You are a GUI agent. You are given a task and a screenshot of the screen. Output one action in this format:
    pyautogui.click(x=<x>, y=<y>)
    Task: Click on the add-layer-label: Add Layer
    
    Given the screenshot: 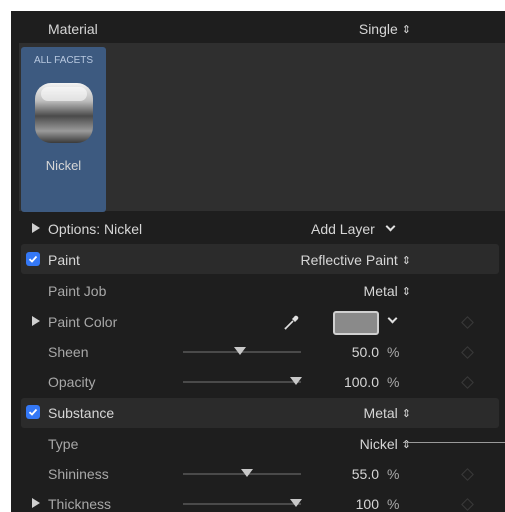 What is the action you would take?
    pyautogui.click(x=343, y=229)
    